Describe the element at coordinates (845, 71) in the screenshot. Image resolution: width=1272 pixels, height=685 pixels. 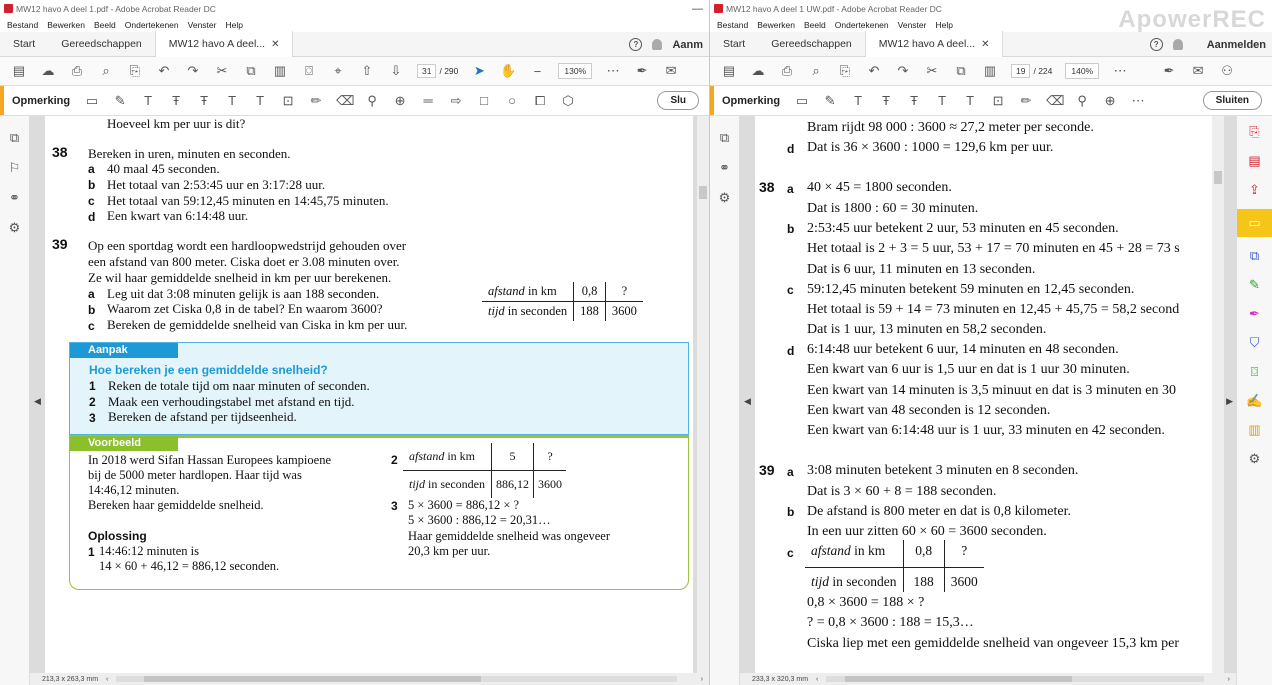
I see `export-icon: ⎘` at that location.